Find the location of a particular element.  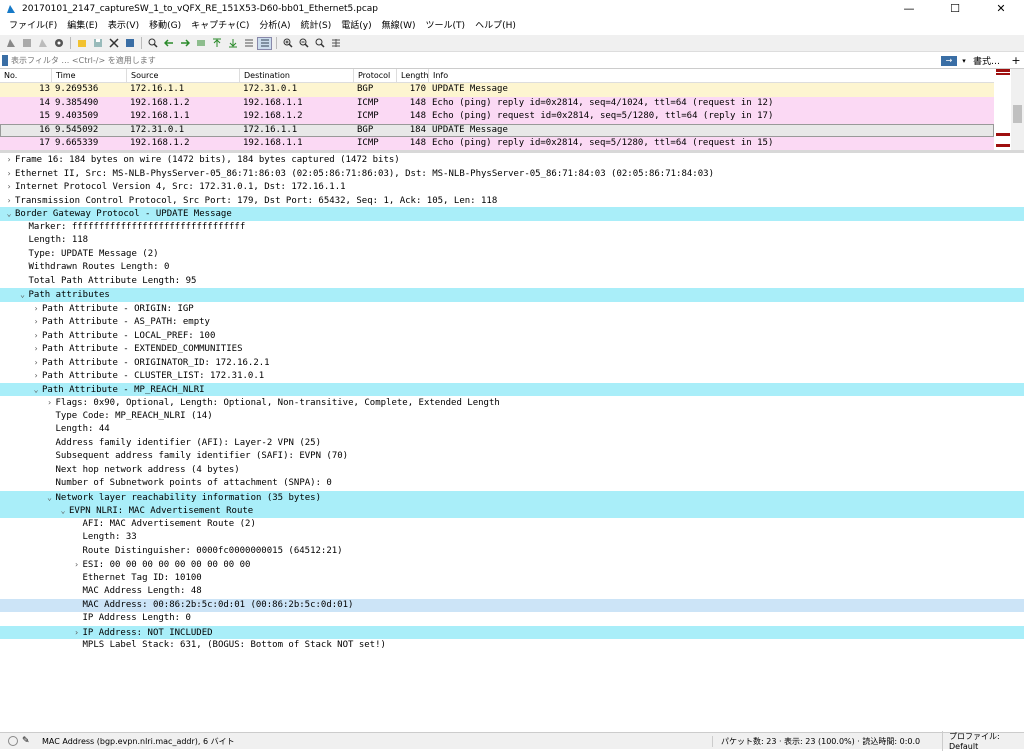

go-forward-icon is located at coordinates (184, 43).